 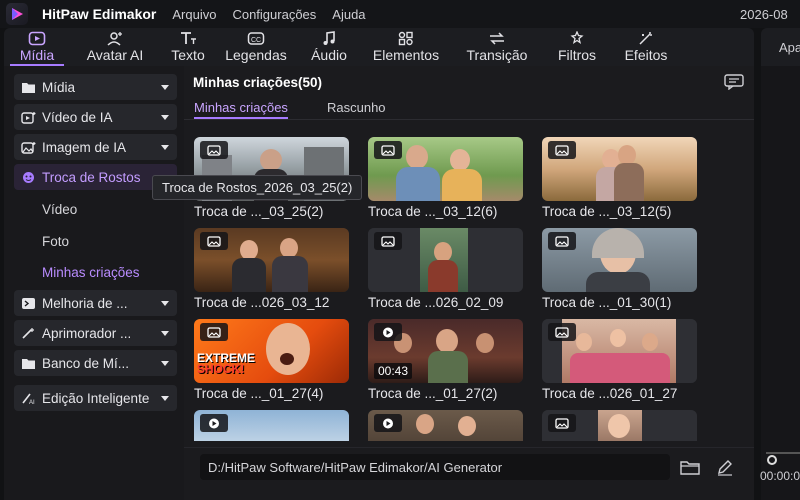 I want to click on sidebar-item-edicao-inteligente: AI Edição Inteligente, so click(x=95, y=398).